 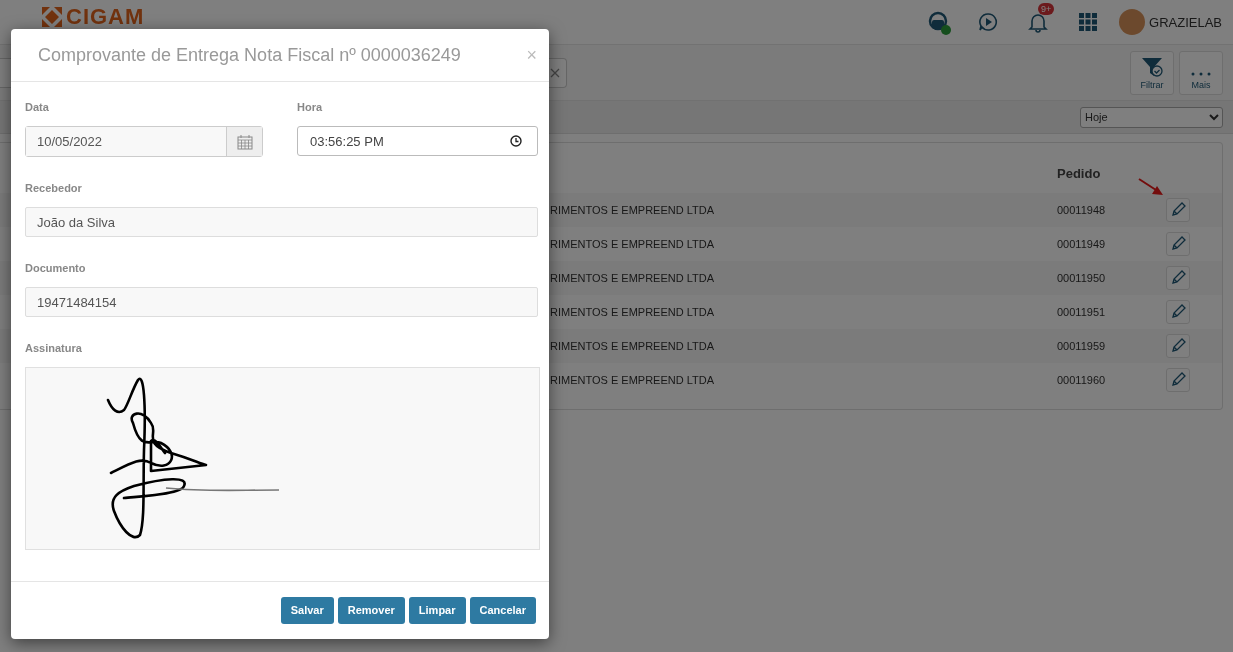 What do you see at coordinates (1082, 210) in the screenshot?
I see `table-cell-text: 00011948` at bounding box center [1082, 210].